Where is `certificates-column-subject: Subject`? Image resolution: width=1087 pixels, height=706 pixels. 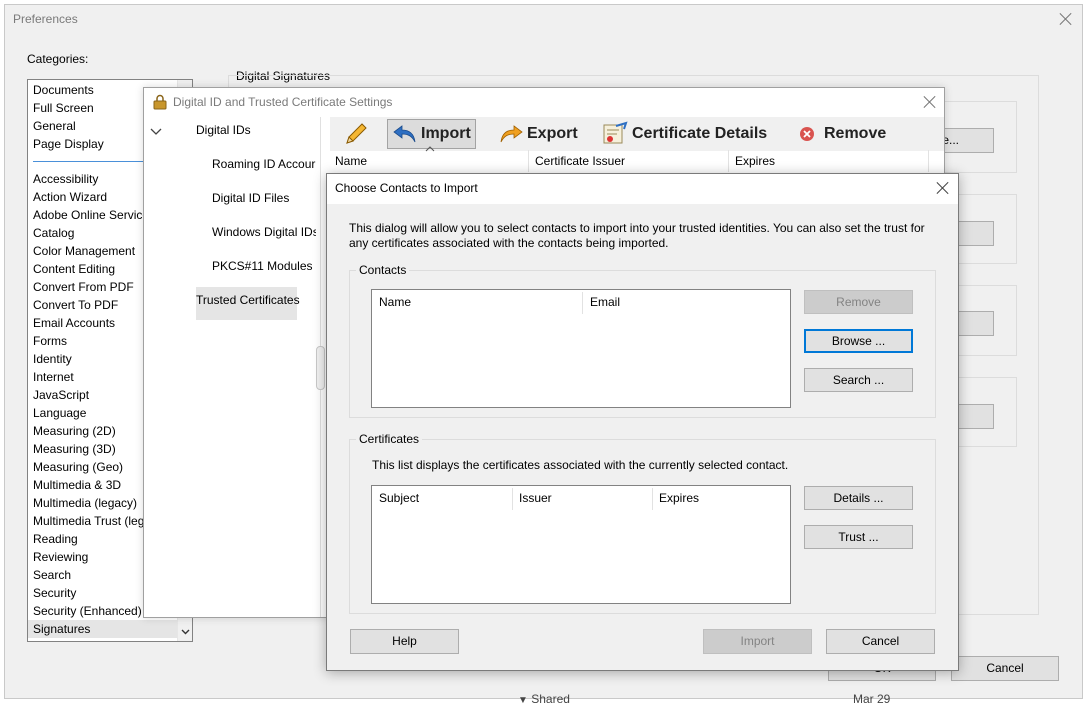 certificates-column-subject: Subject is located at coordinates (395, 498).